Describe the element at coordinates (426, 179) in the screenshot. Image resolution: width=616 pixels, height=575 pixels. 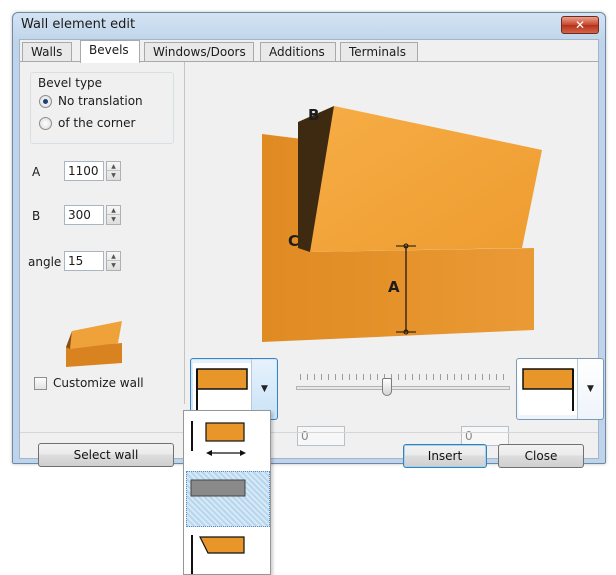
I see `wall-bevel-face` at that location.